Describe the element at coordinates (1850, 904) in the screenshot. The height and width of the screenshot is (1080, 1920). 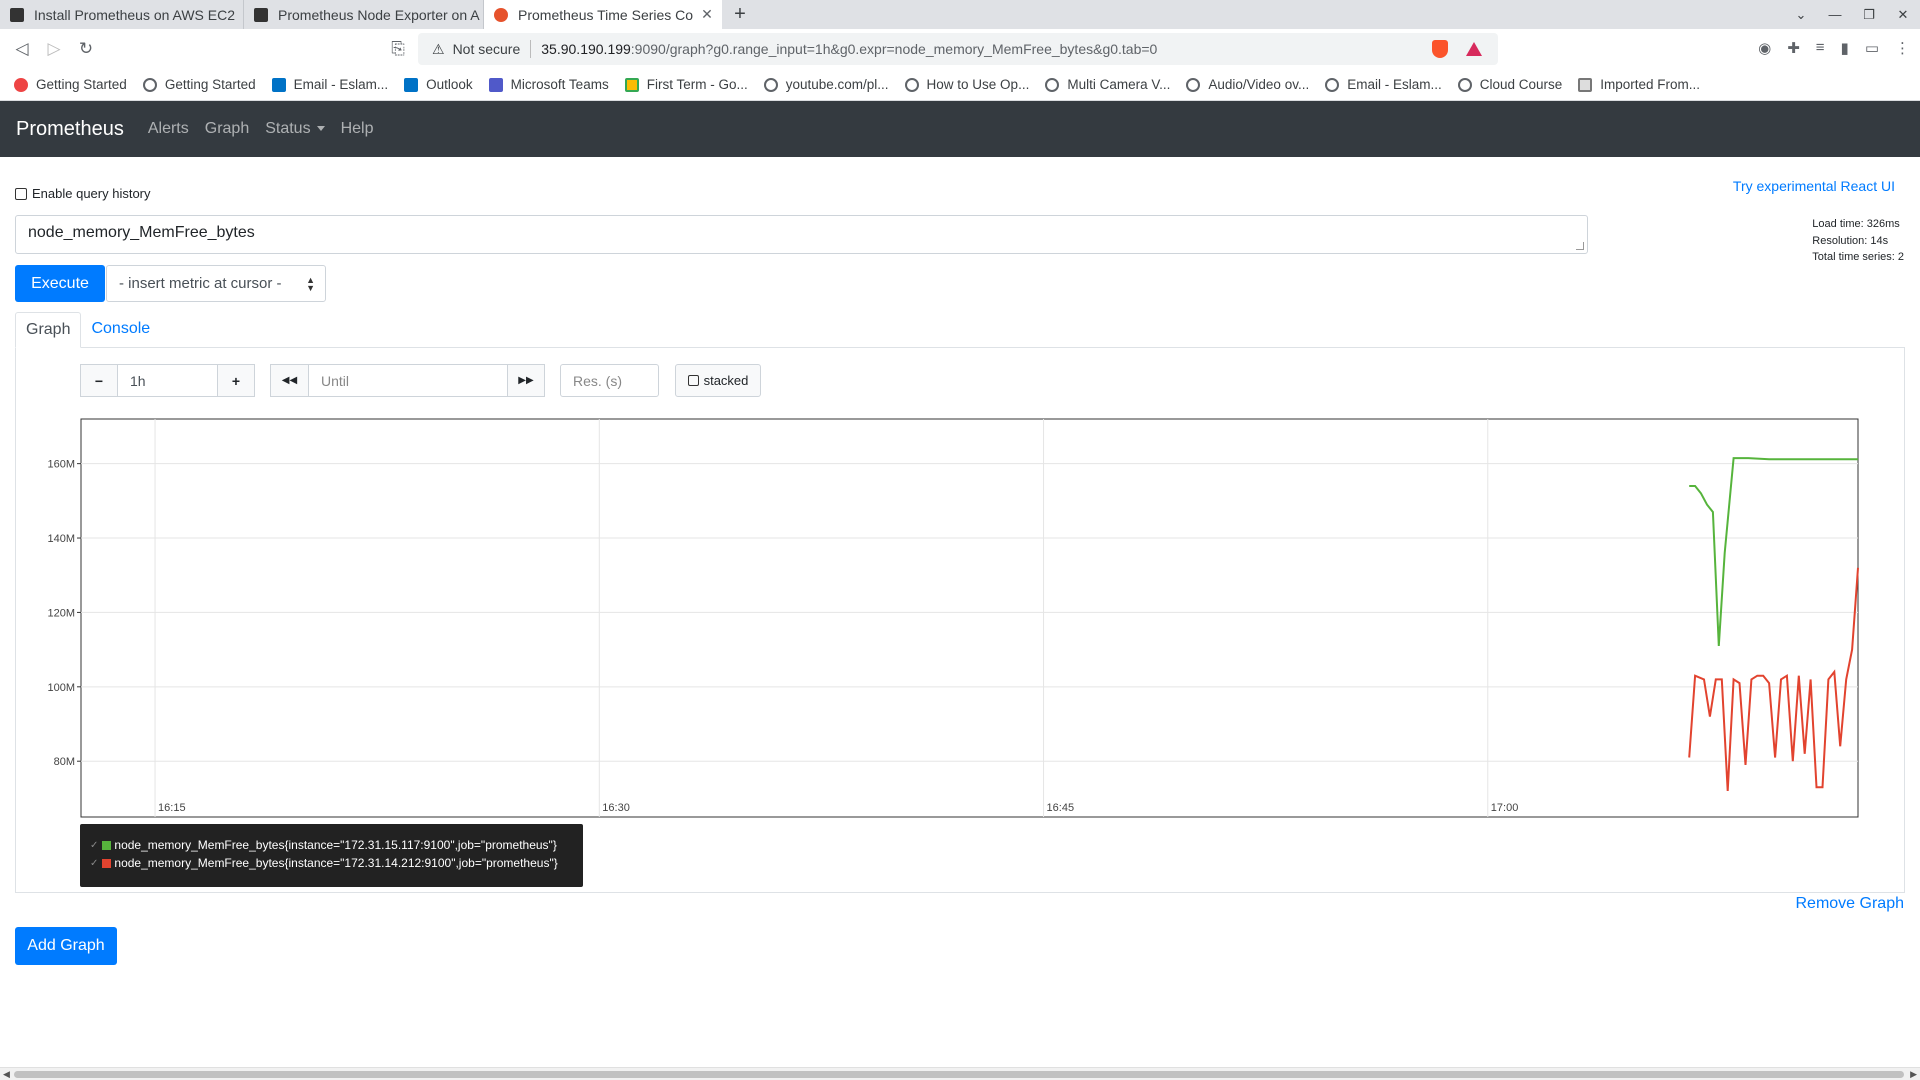
I see `remove-graph-link: Remove Graph` at that location.